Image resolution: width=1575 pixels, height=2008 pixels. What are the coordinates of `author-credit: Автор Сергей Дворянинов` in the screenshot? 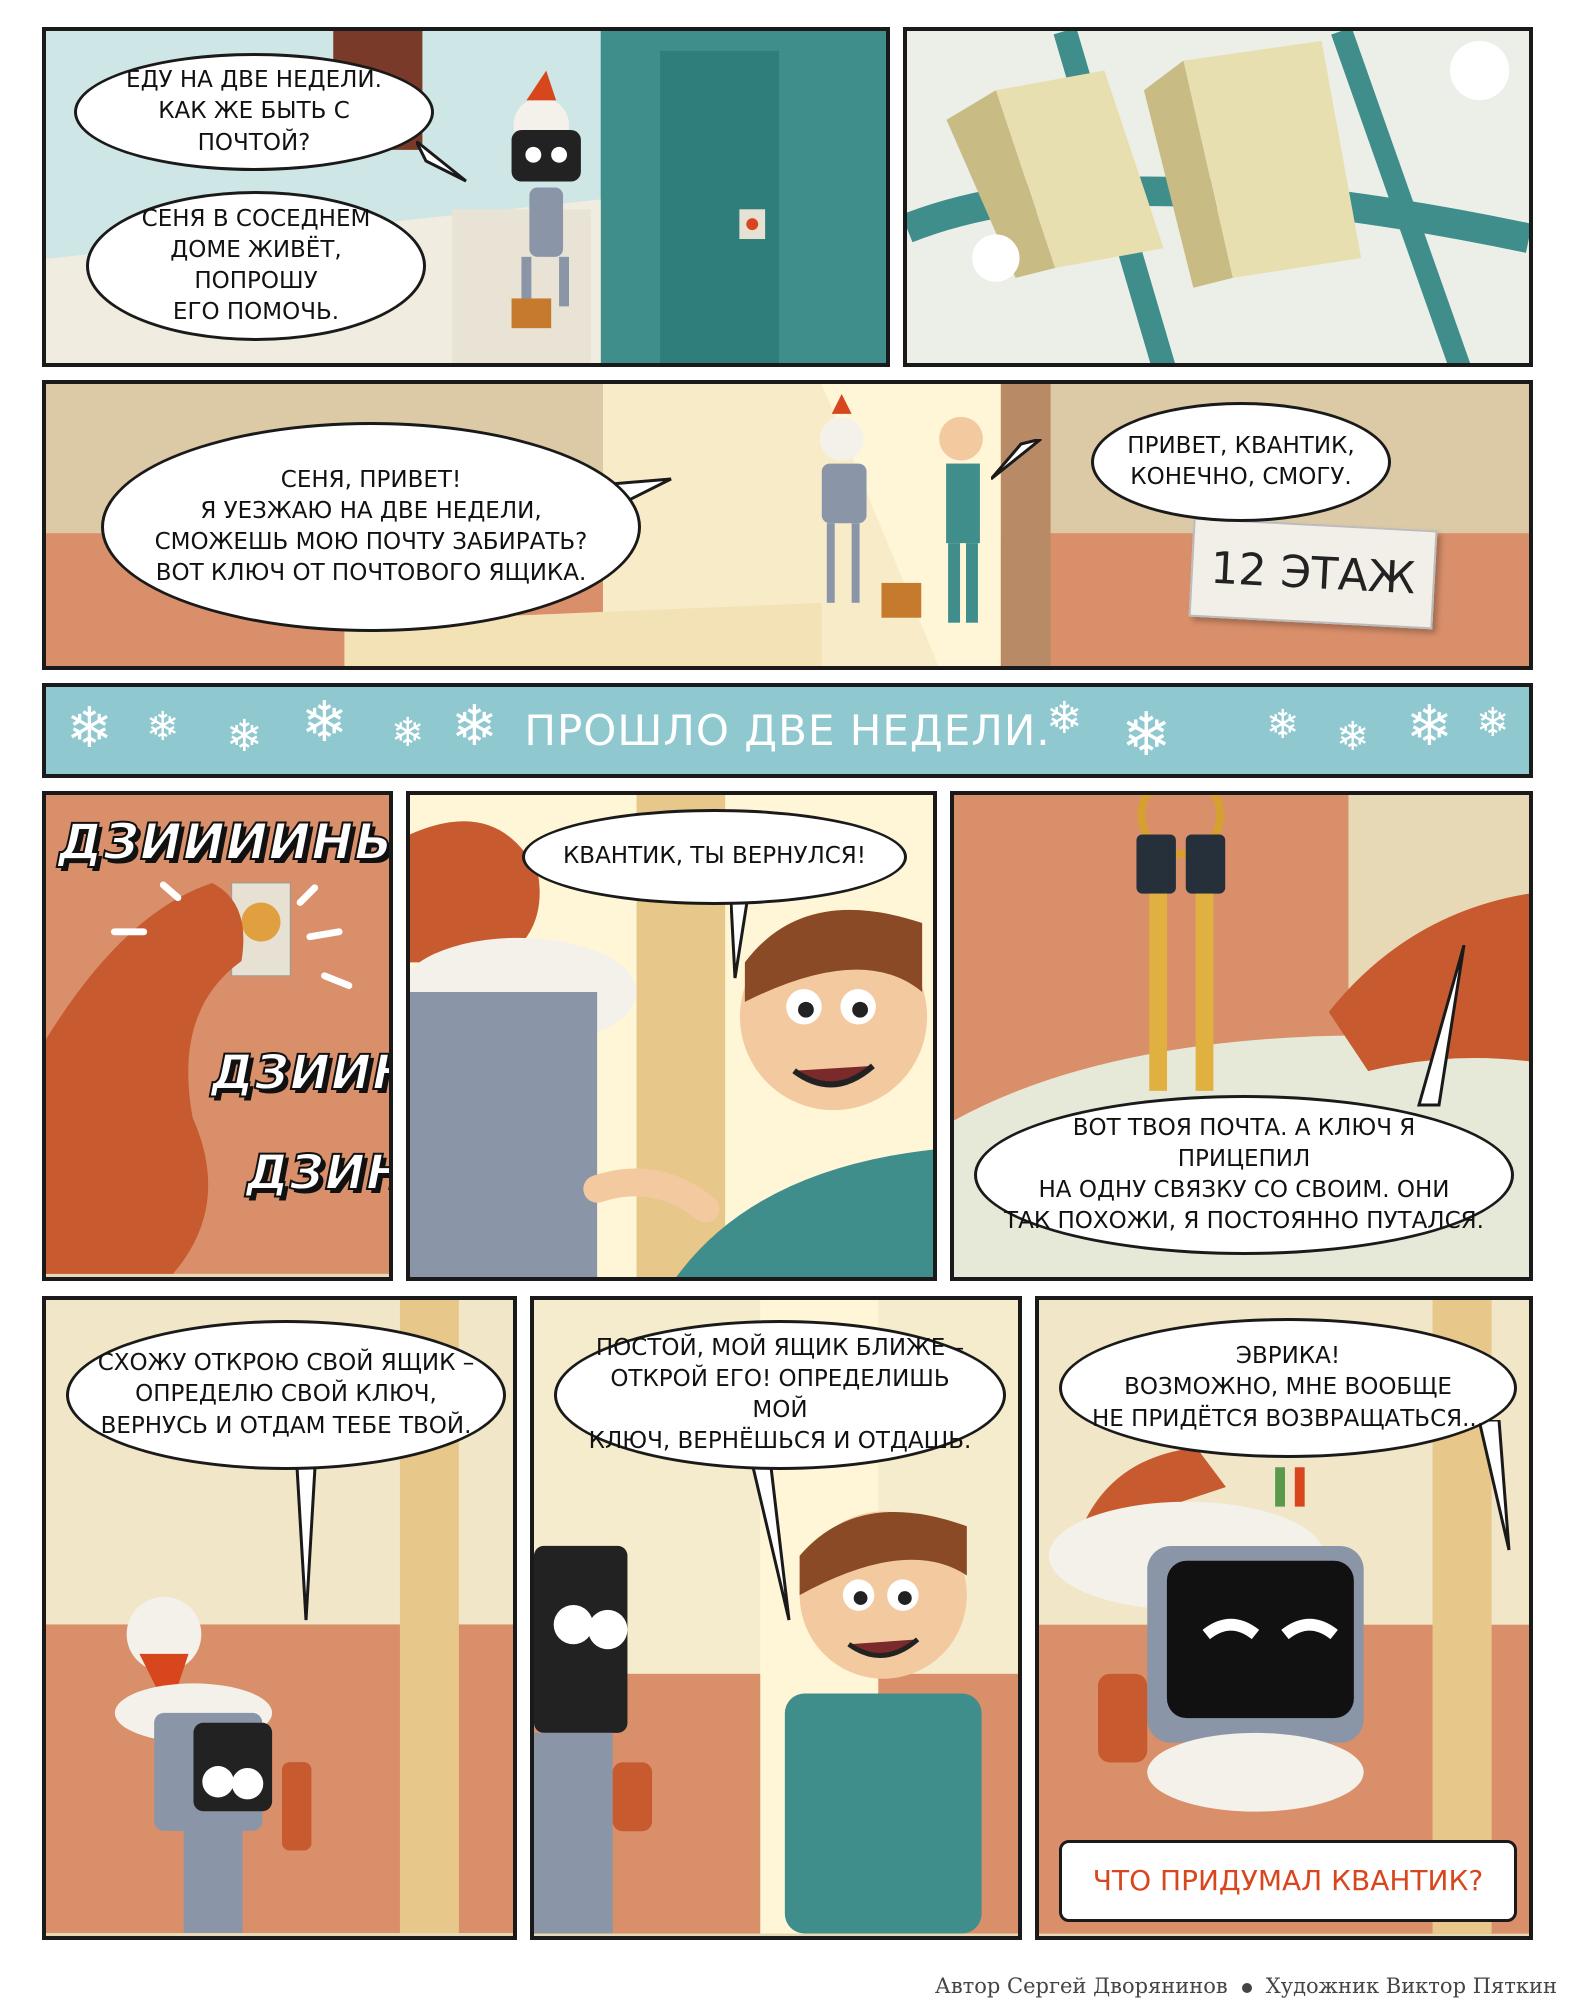 It's located at (1081, 1986).